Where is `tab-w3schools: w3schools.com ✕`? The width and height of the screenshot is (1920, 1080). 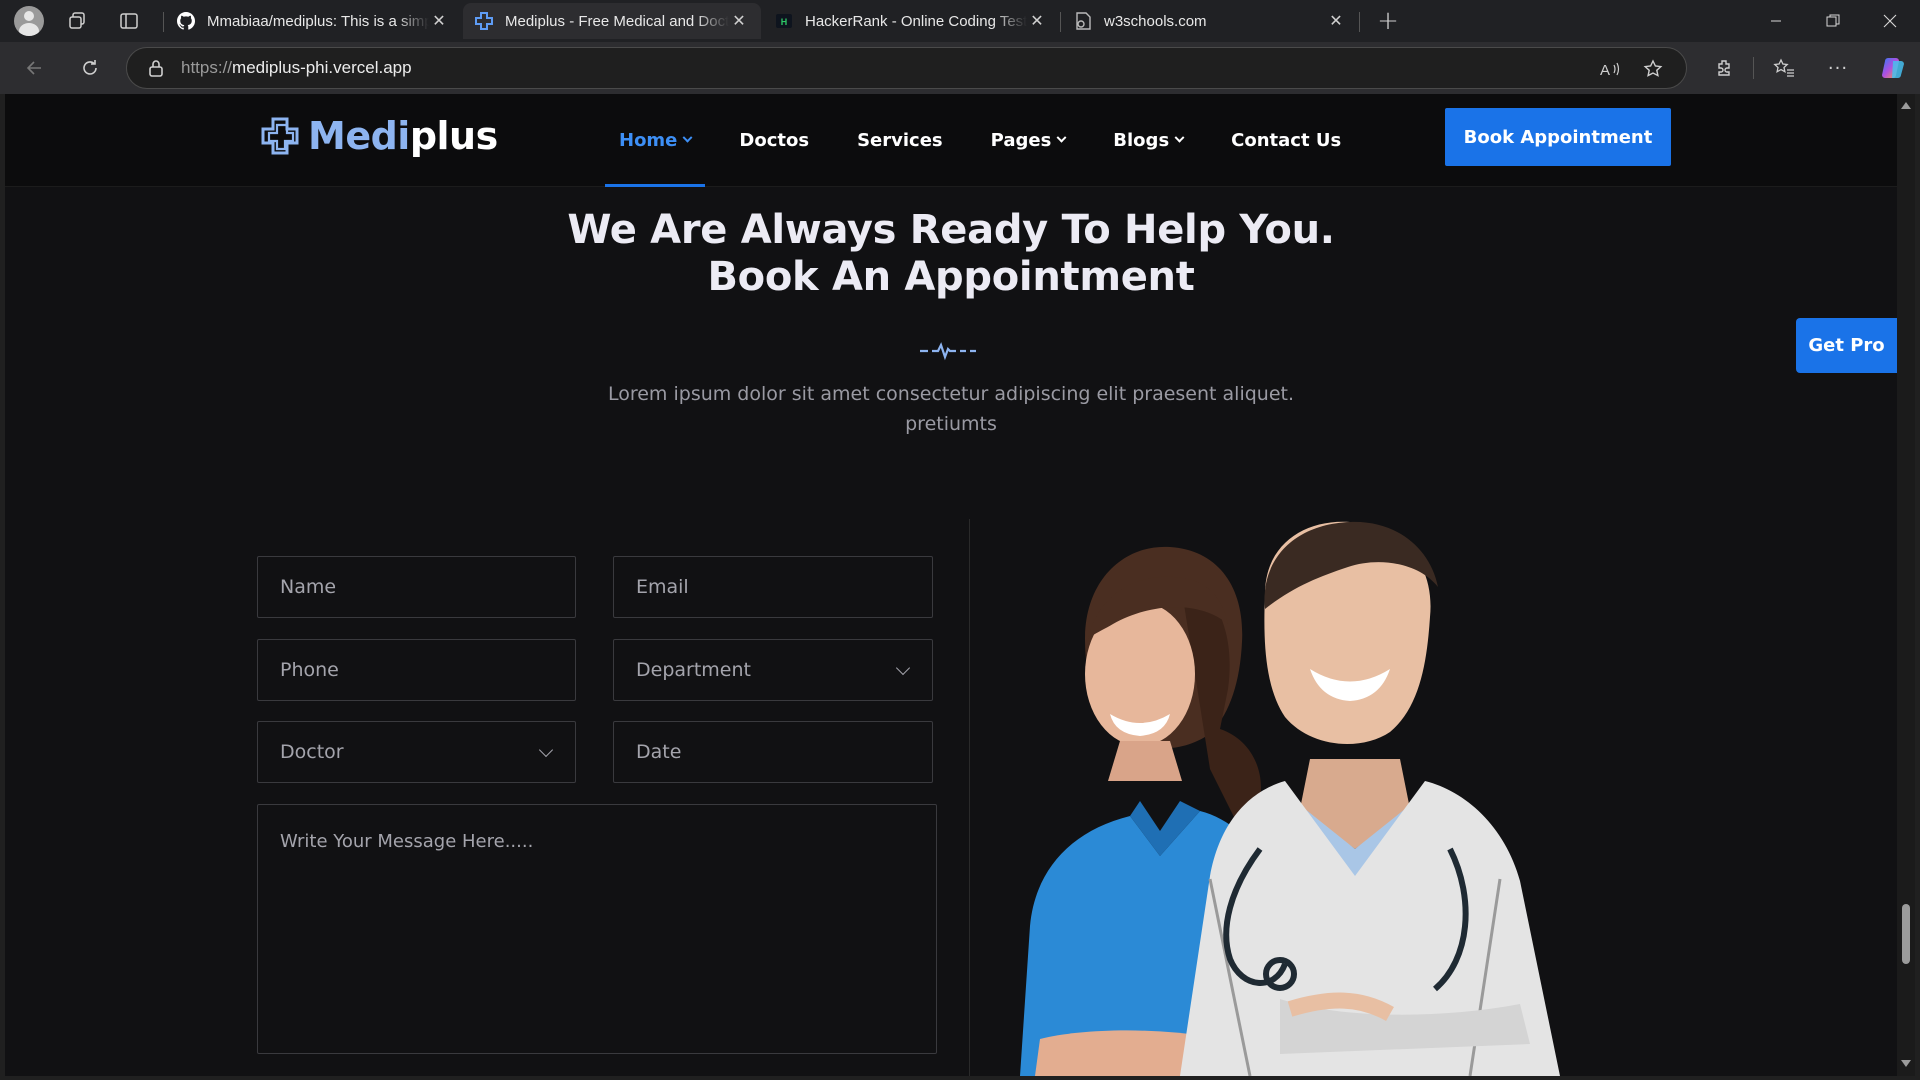 tab-w3schools: w3schools.com ✕ is located at coordinates (1210, 21).